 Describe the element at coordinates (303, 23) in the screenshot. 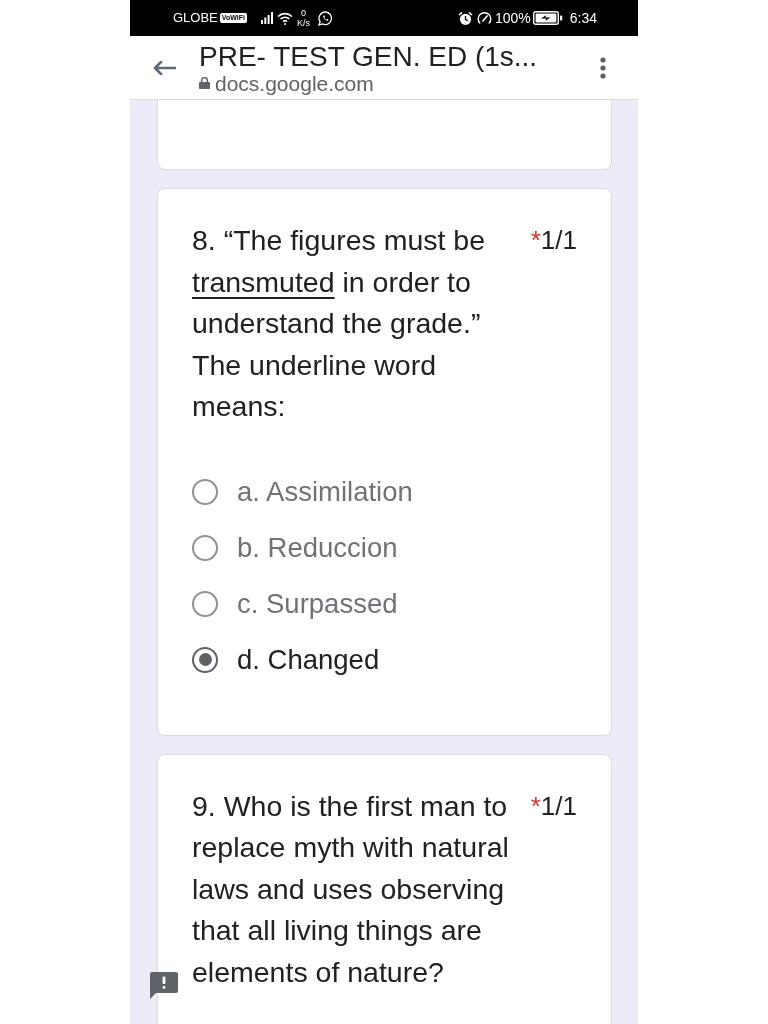

I see `data-rate-unit: K/s` at that location.